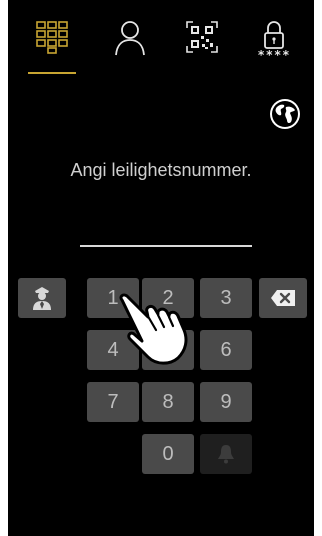 This screenshot has width=322, height=536. I want to click on apartment-number-field, so click(166, 246).